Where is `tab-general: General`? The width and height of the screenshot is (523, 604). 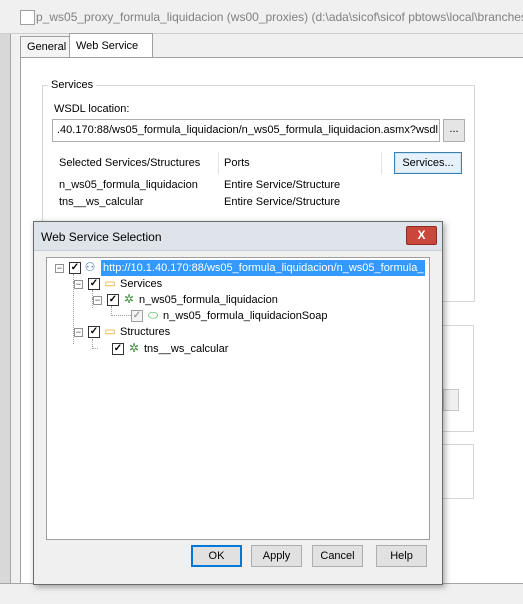
tab-general: General is located at coordinates (48, 47).